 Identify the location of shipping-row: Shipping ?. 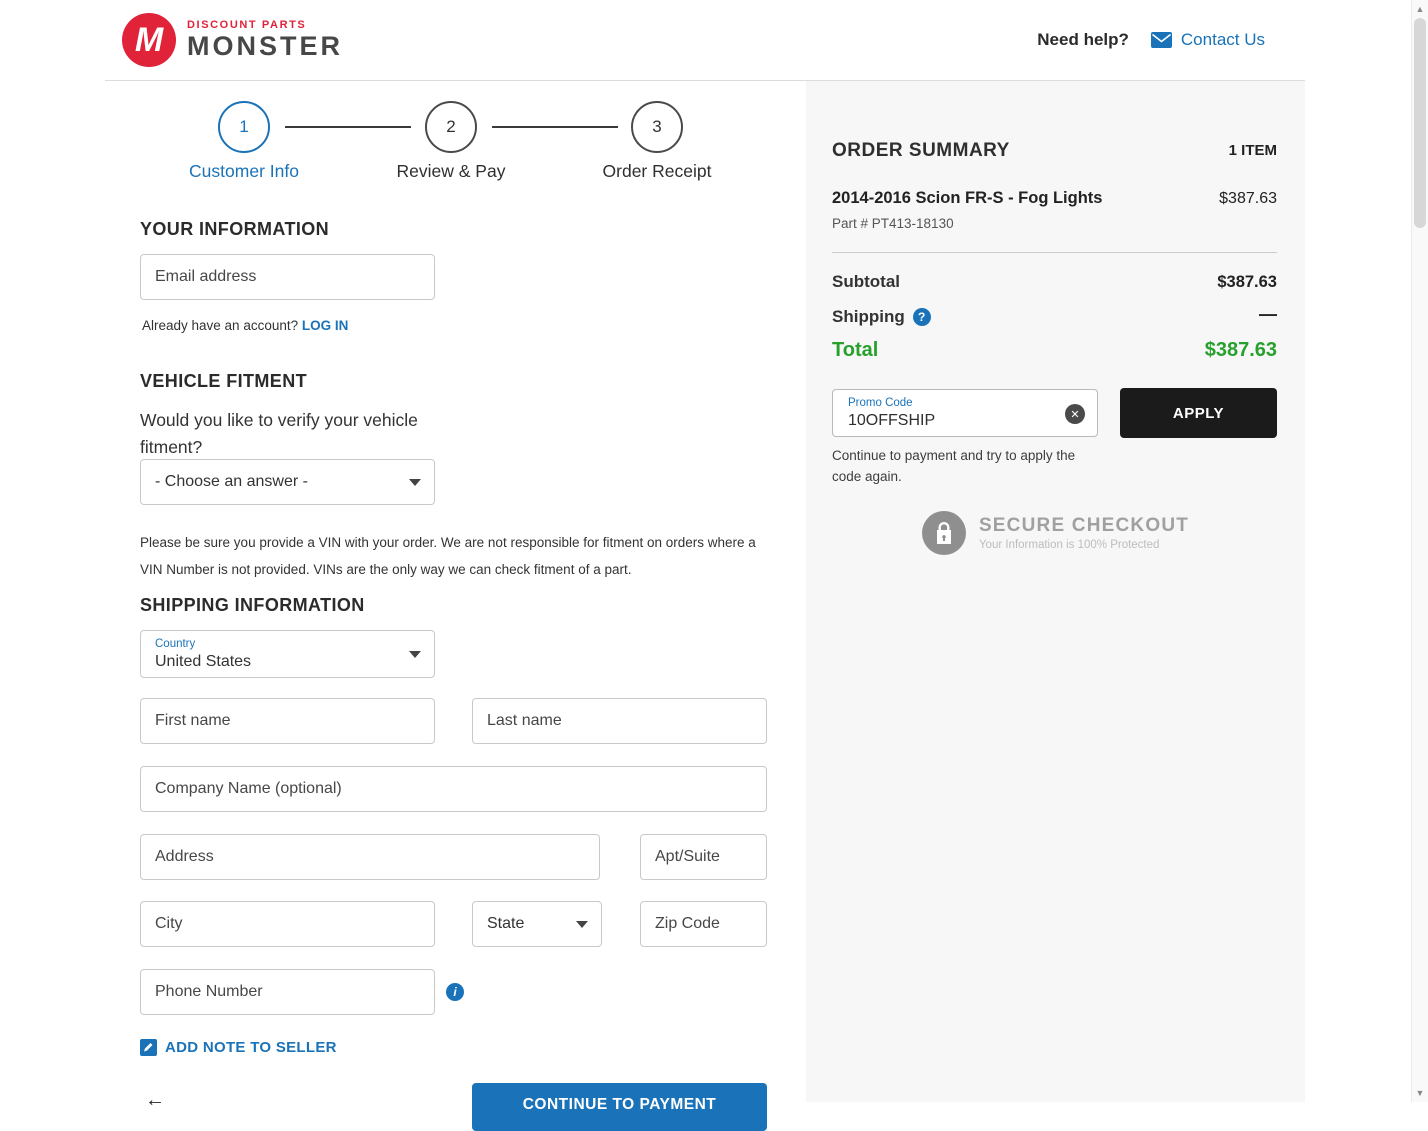
(881, 317).